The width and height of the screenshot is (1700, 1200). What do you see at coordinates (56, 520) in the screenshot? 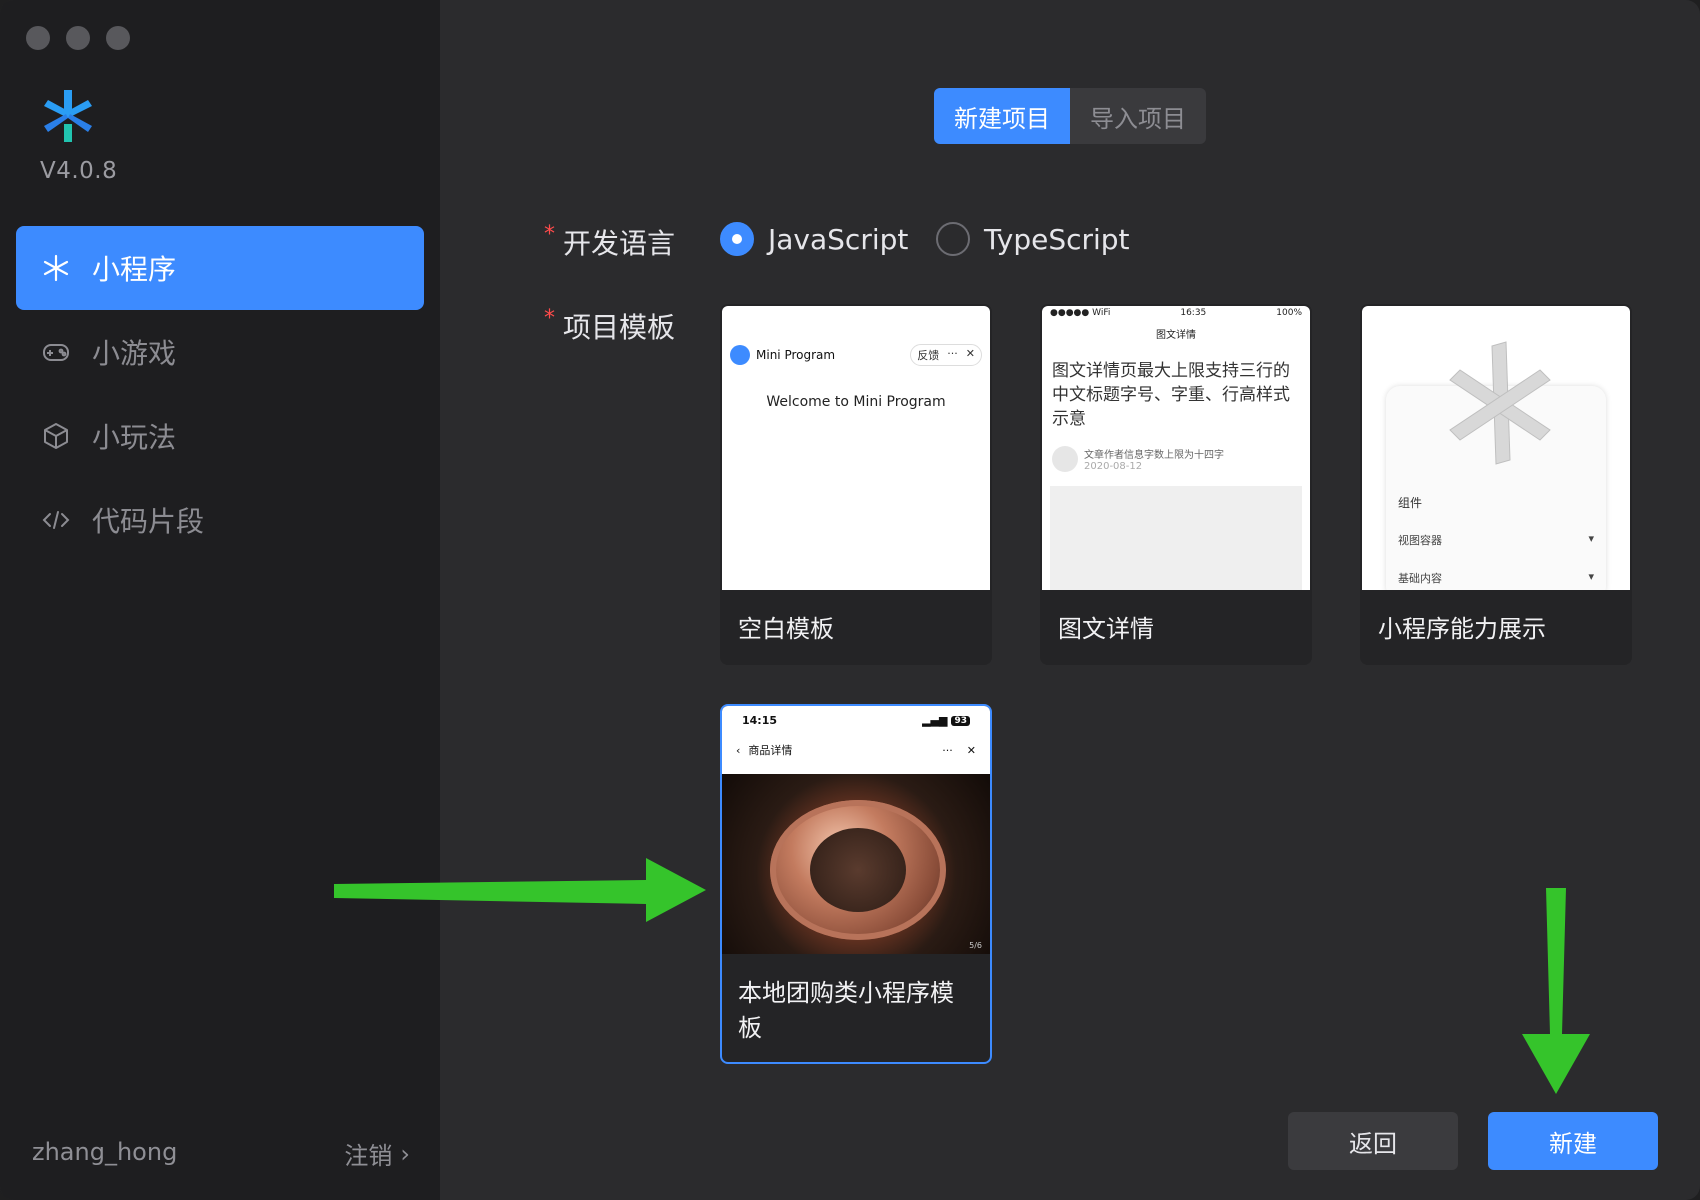
I see `code-icon` at bounding box center [56, 520].